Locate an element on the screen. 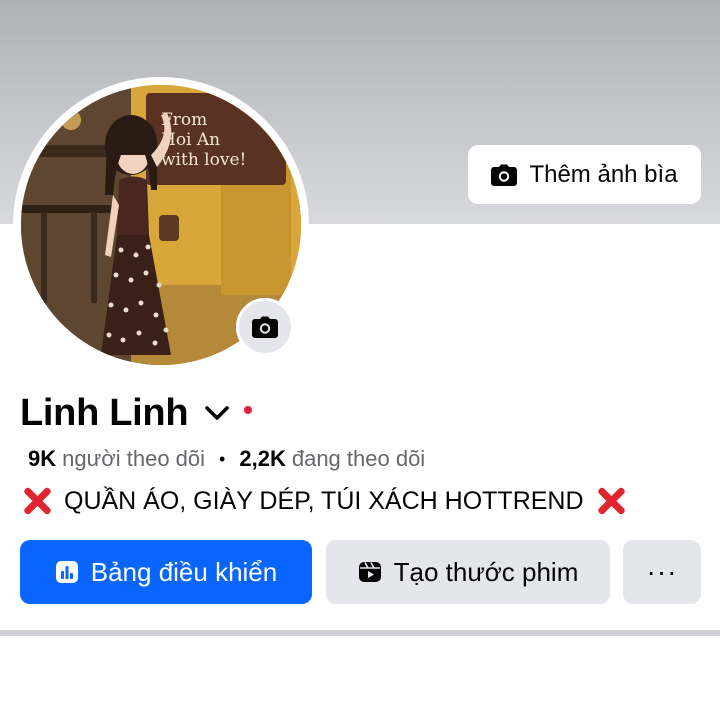 This screenshot has width=720, height=720. profile-name-row: Linh Linh is located at coordinates (136, 413).